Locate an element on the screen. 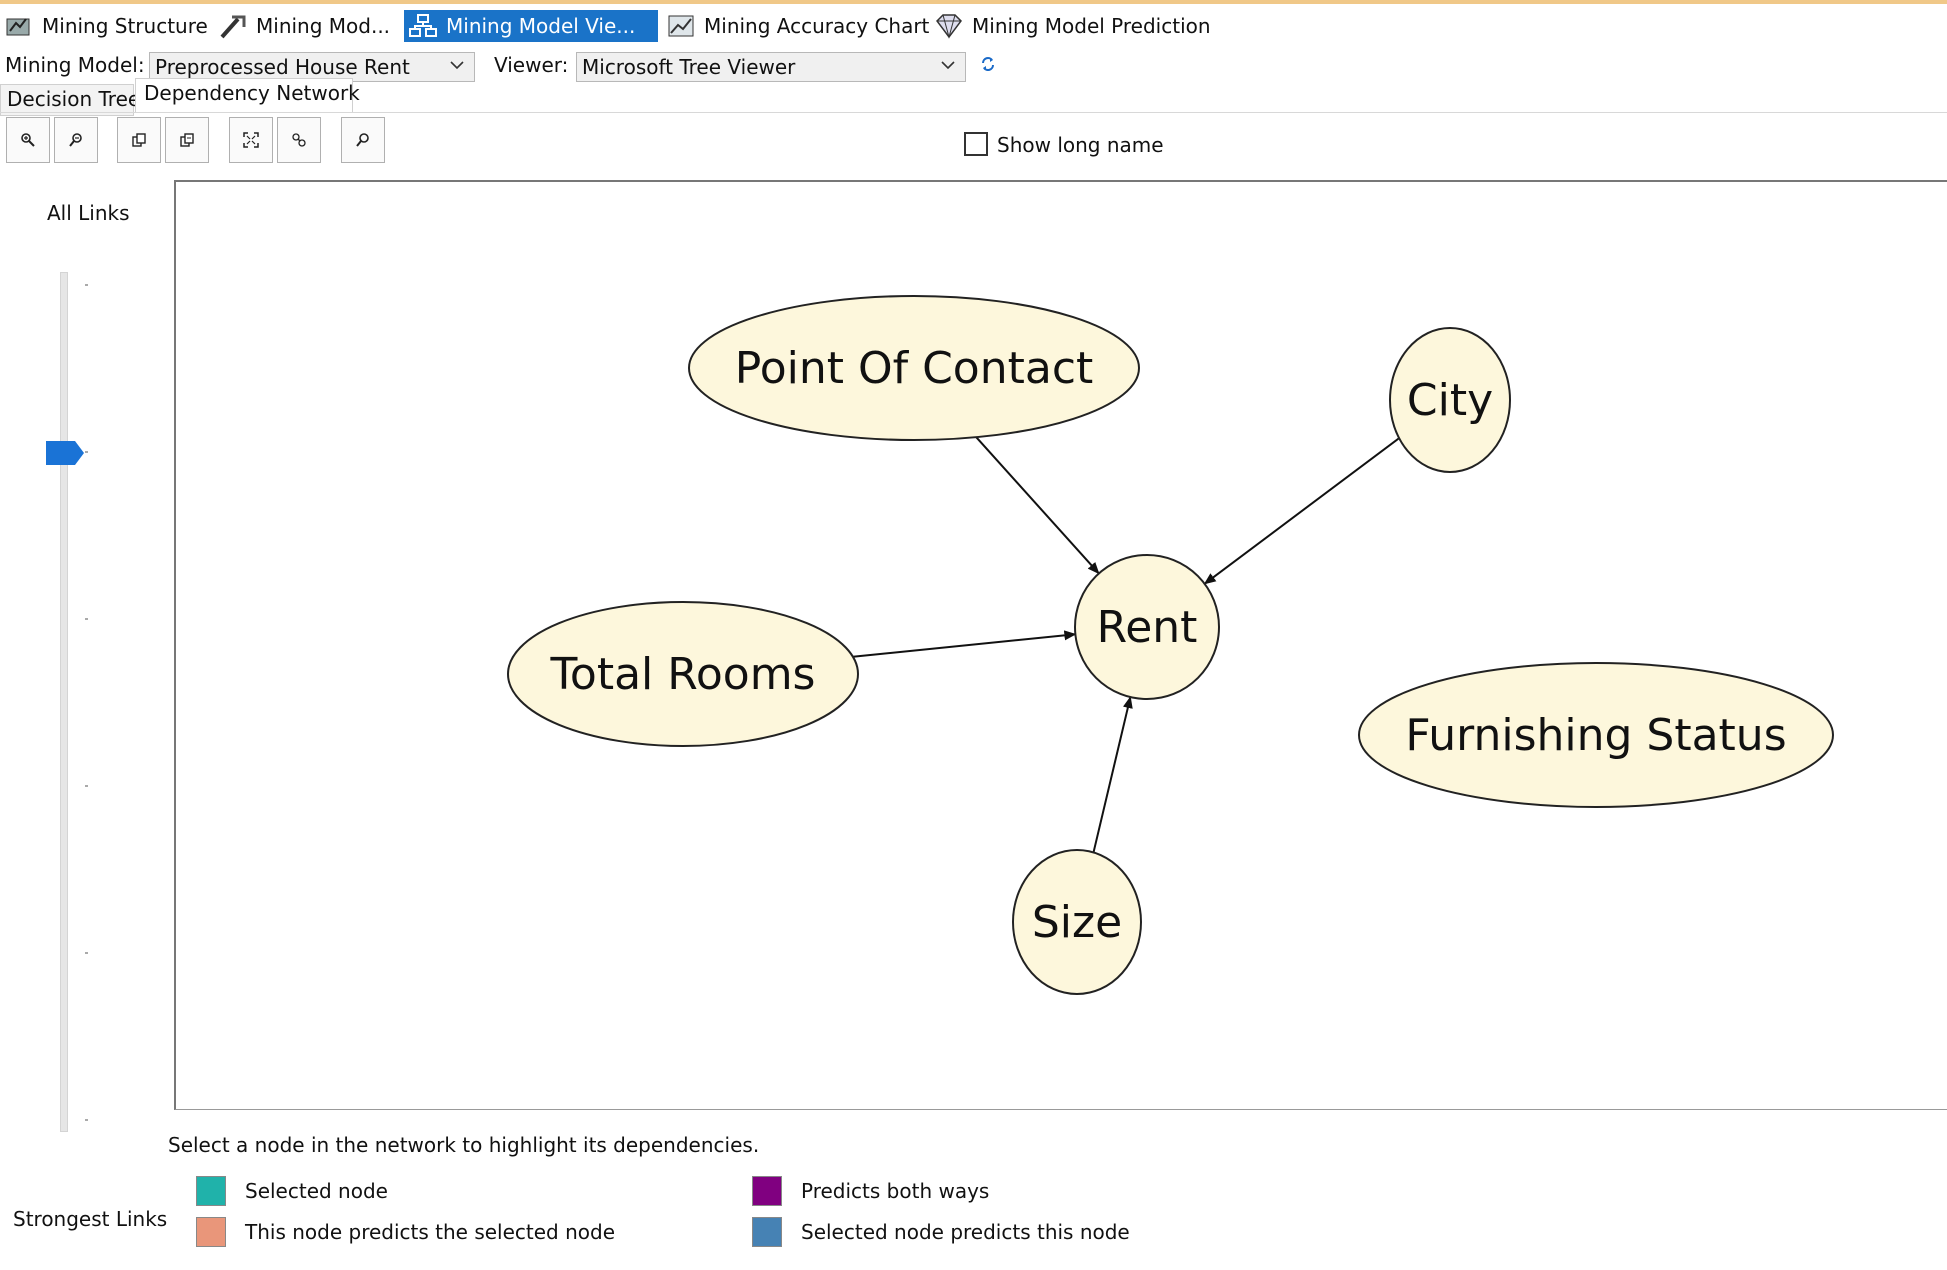 The width and height of the screenshot is (1947, 1270). slider-thumb is located at coordinates (65, 453).